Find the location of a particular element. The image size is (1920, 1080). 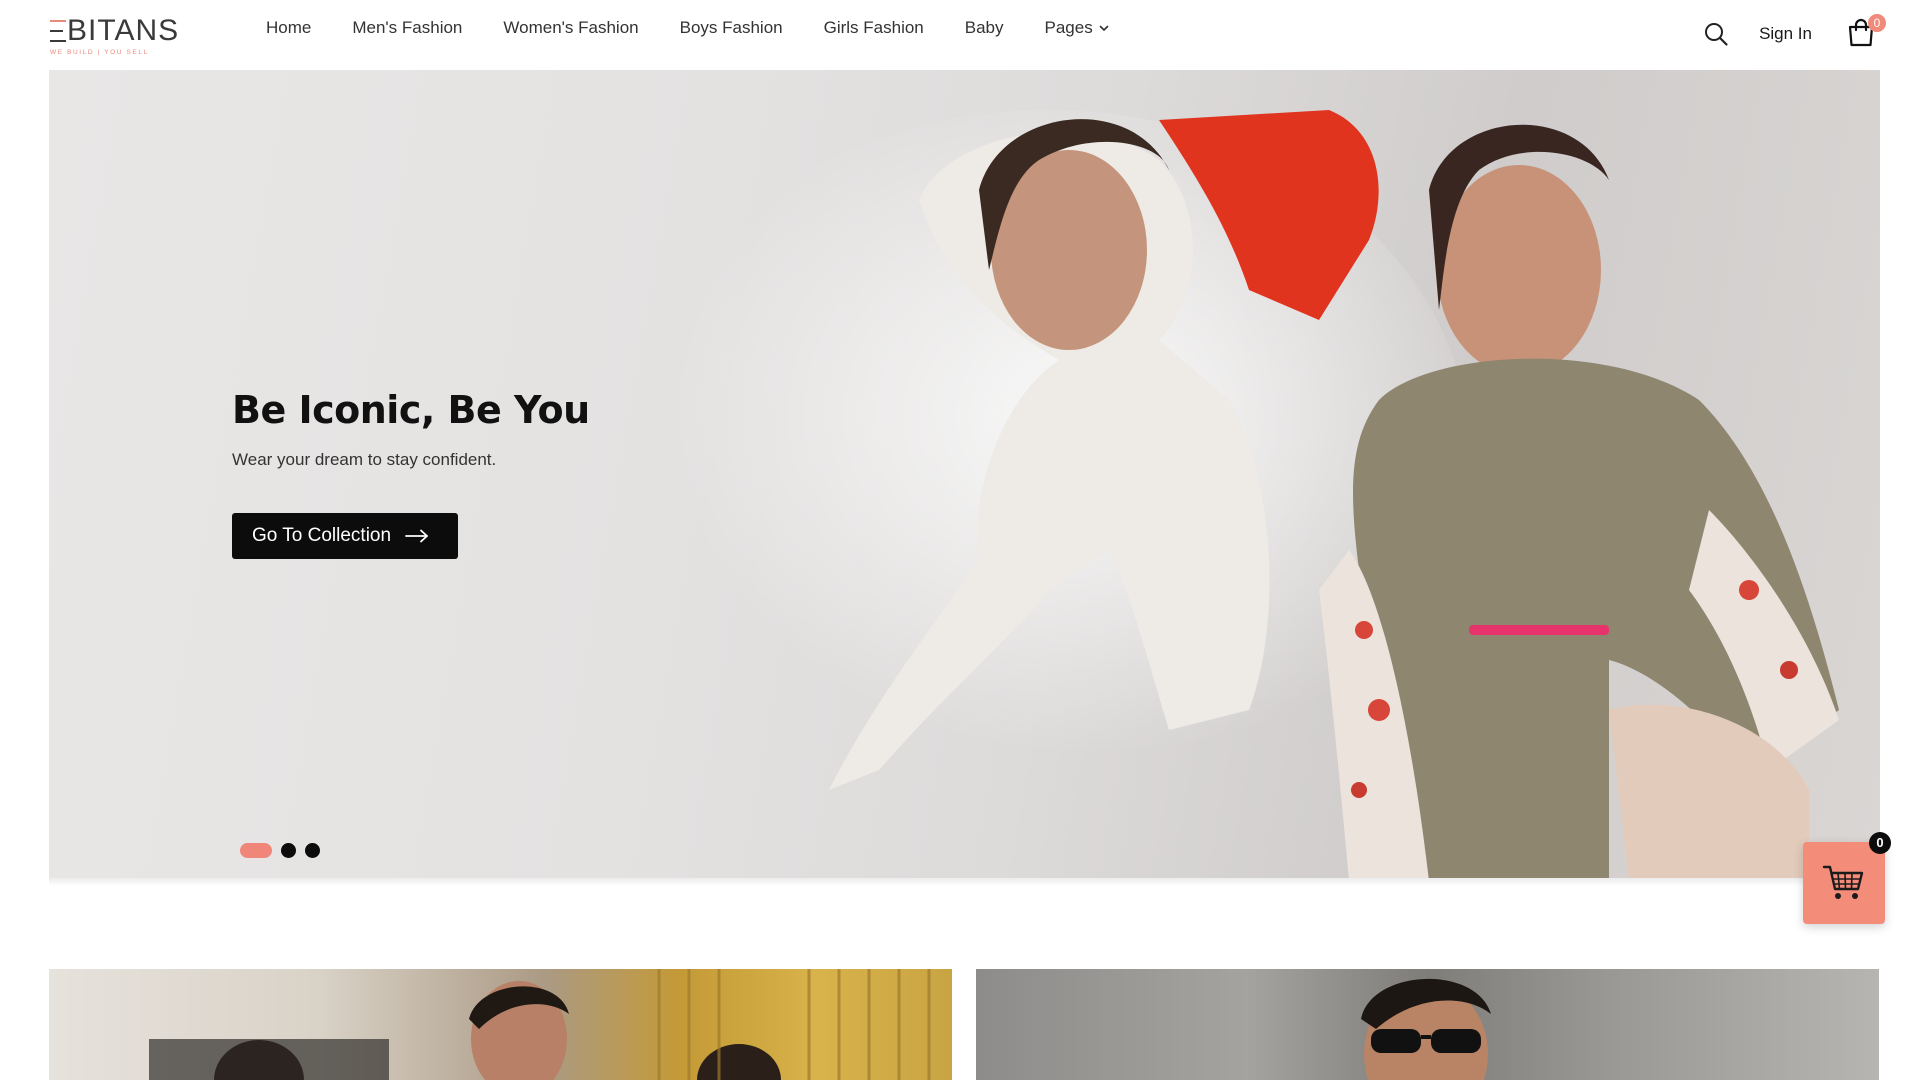

header-actions: Sign In 0 is located at coordinates (1794, 32).